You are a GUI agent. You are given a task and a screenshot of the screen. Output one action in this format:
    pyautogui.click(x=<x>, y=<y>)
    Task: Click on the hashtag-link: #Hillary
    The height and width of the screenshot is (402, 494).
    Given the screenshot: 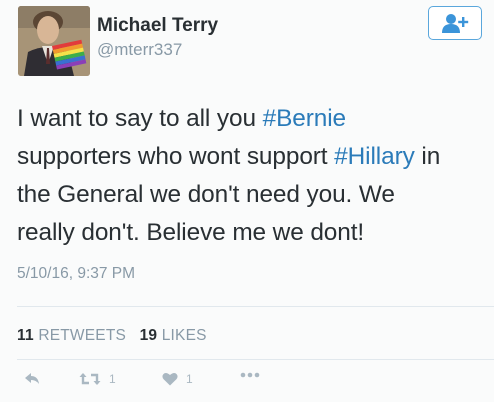 What is the action you would take?
    pyautogui.click(x=374, y=156)
    